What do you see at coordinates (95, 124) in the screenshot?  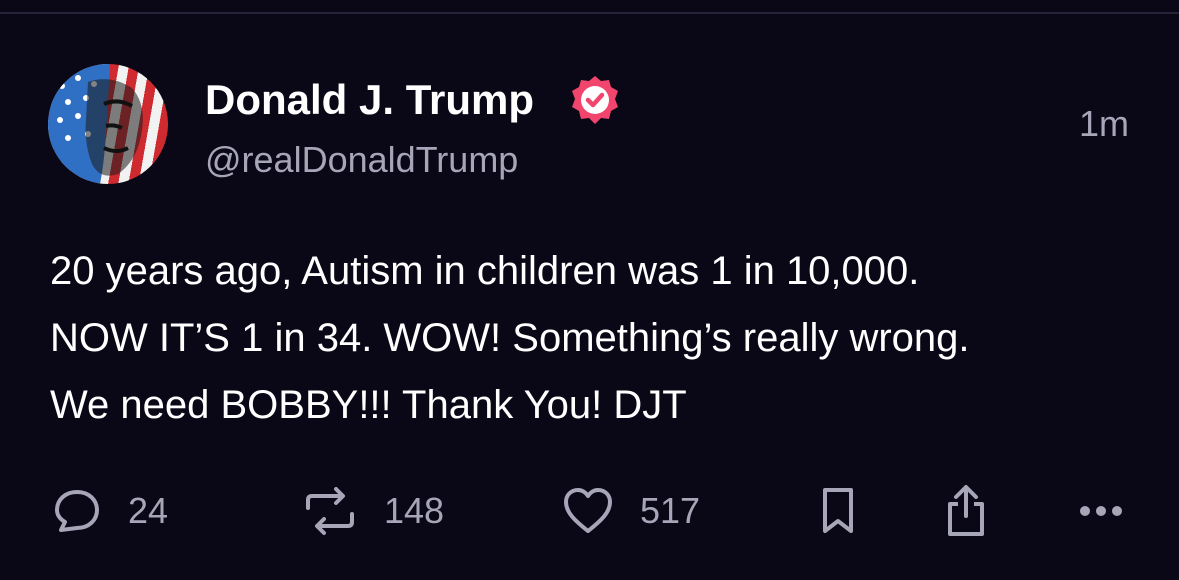 I see `avatar-flag-portrait-icon` at bounding box center [95, 124].